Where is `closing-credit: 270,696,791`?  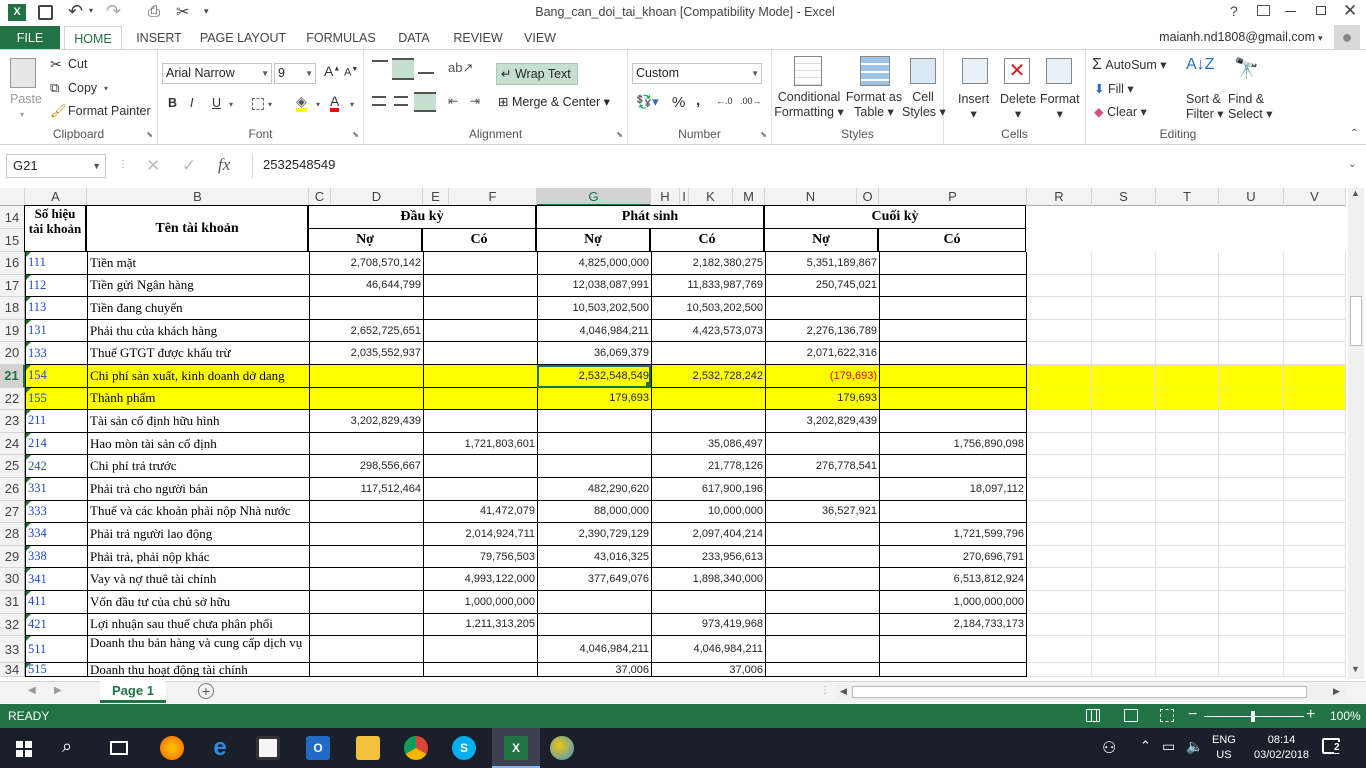
closing-credit: 270,696,791 is located at coordinates (953, 557).